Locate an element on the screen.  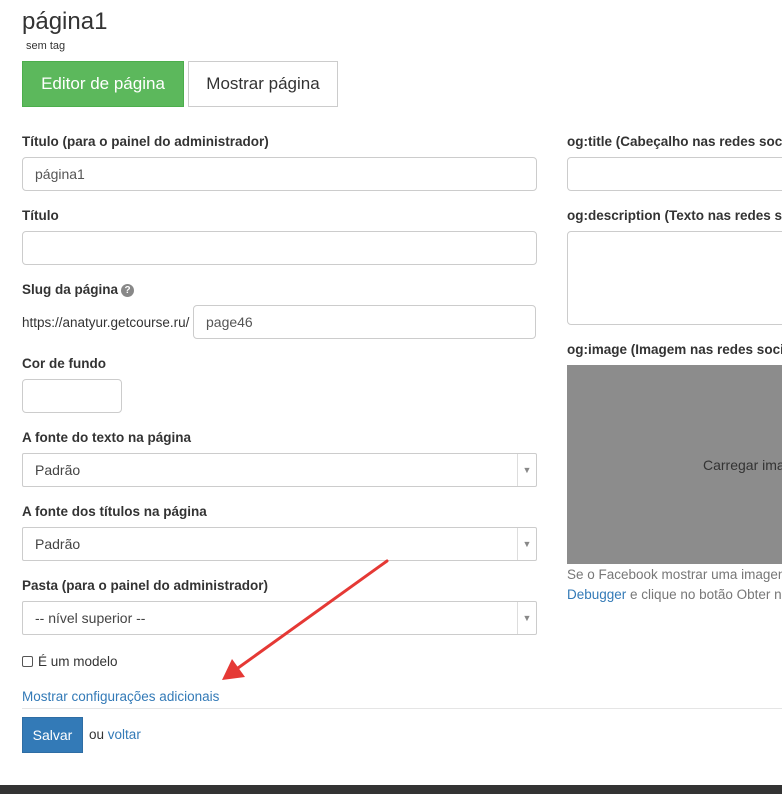
footer-bar is located at coordinates (391, 789).